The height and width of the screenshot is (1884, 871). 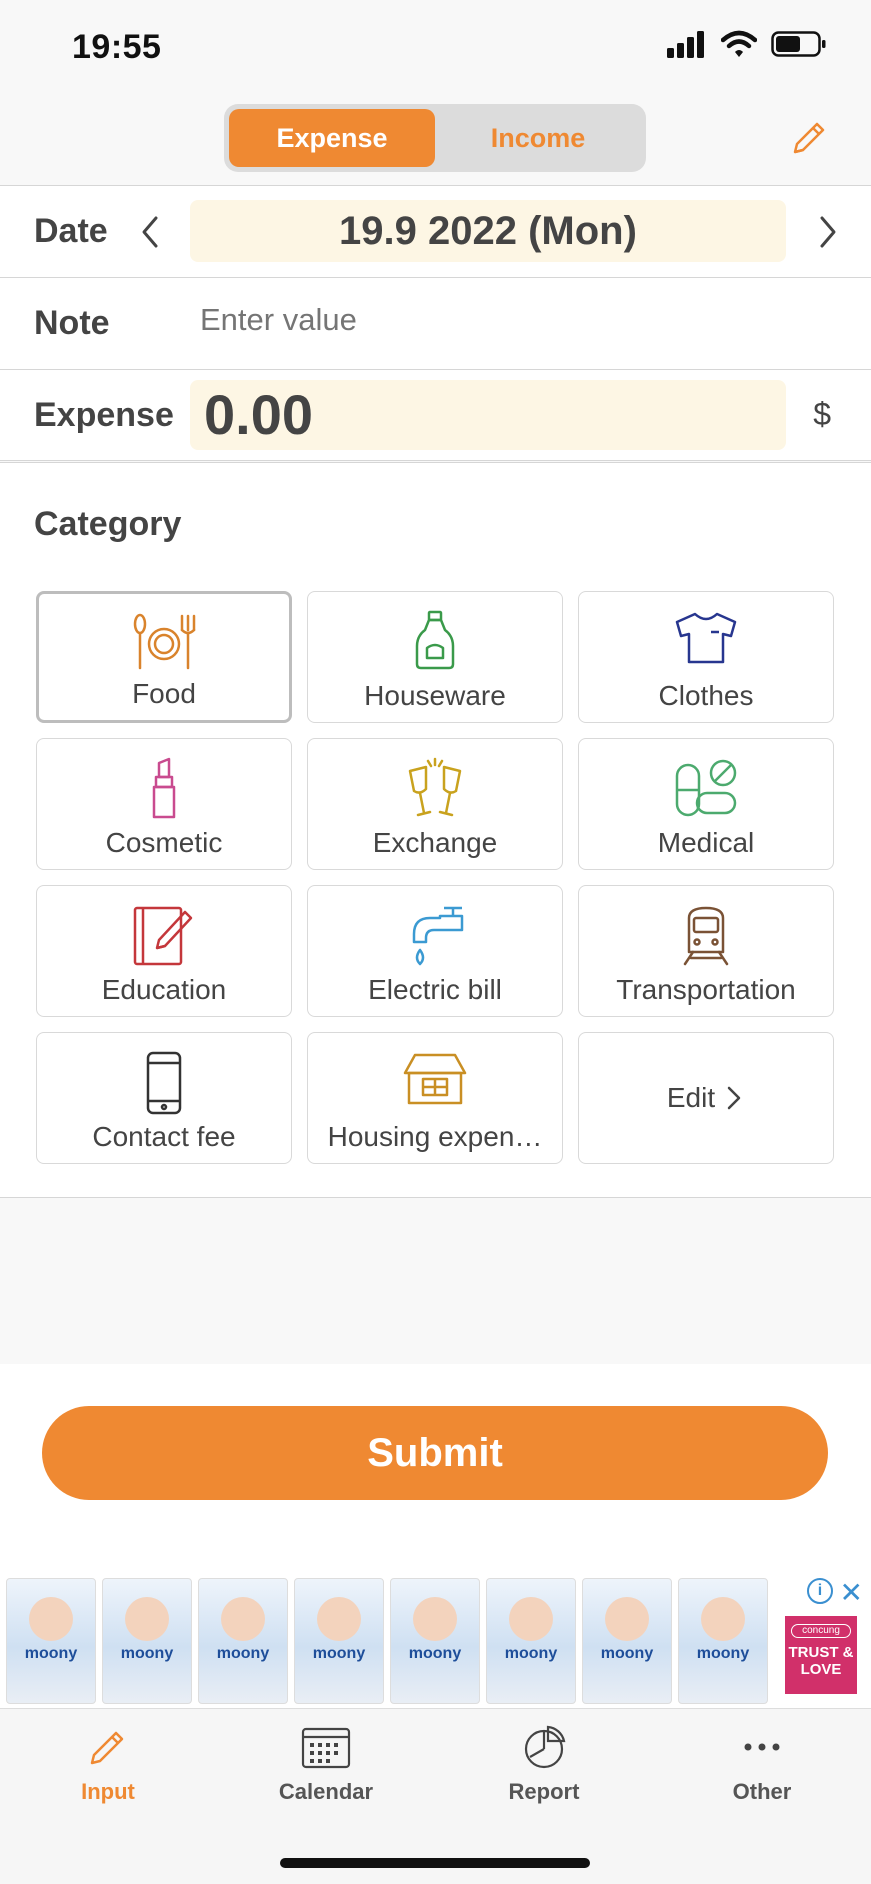 What do you see at coordinates (706, 936) in the screenshot?
I see `train-icon` at bounding box center [706, 936].